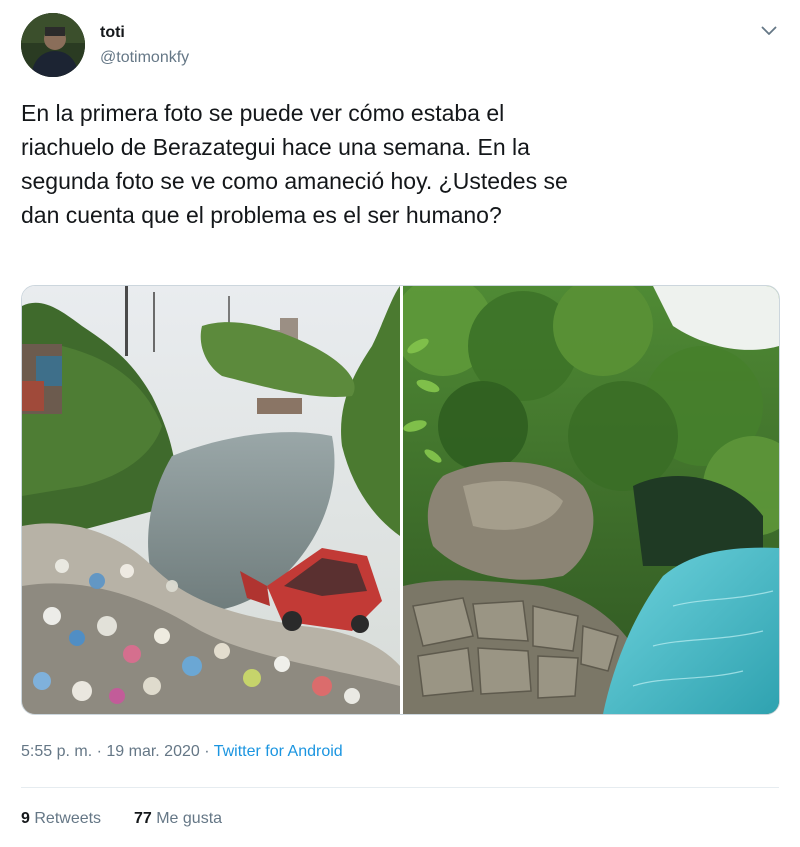 Image resolution: width=800 pixels, height=847 pixels. What do you see at coordinates (142, 818) in the screenshot?
I see `likes-count: 77` at bounding box center [142, 818].